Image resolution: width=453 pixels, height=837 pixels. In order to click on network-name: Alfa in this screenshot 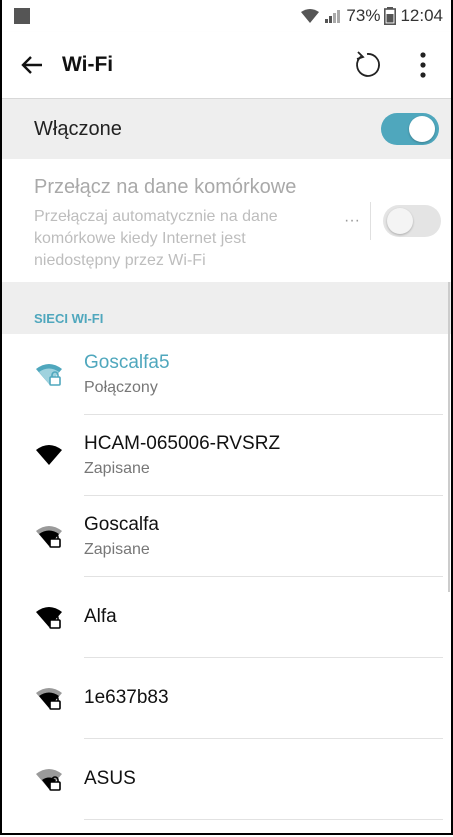, I will do `click(100, 616)`.